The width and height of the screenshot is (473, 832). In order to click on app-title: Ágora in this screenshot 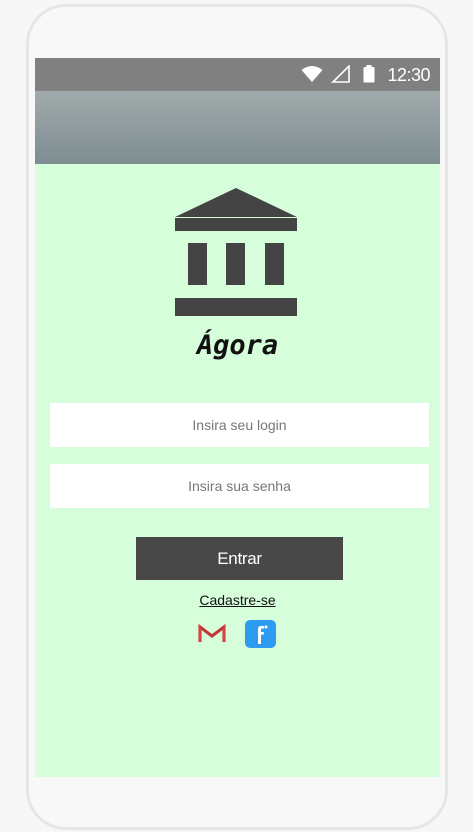, I will do `click(237, 345)`.